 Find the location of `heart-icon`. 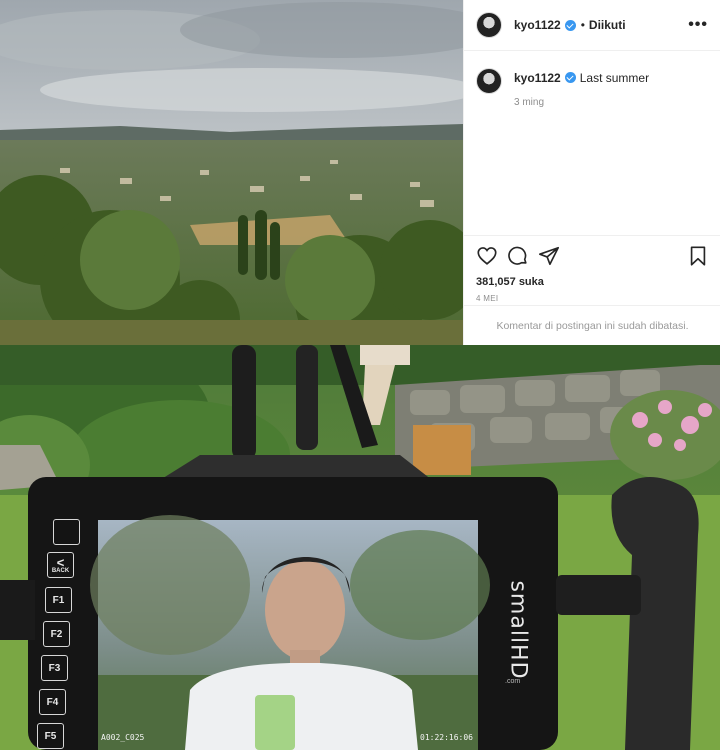

heart-icon is located at coordinates (487, 256).